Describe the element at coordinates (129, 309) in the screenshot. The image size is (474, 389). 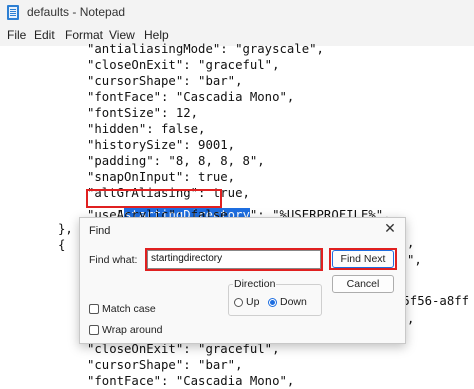
I see `match-case-label: Match case` at that location.